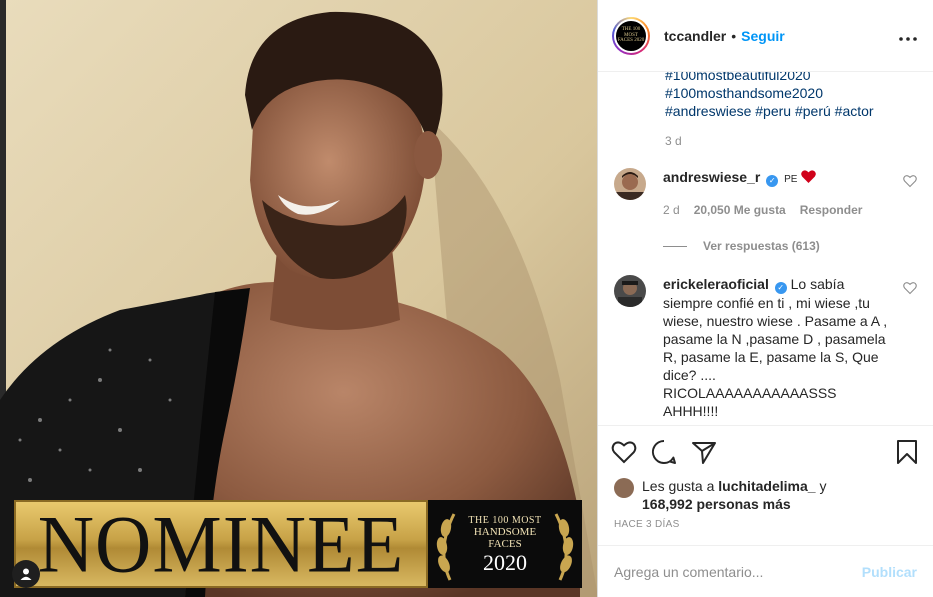  What do you see at coordinates (761, 246) in the screenshot?
I see `view-replies-label: Ver respuestas (613)` at bounding box center [761, 246].